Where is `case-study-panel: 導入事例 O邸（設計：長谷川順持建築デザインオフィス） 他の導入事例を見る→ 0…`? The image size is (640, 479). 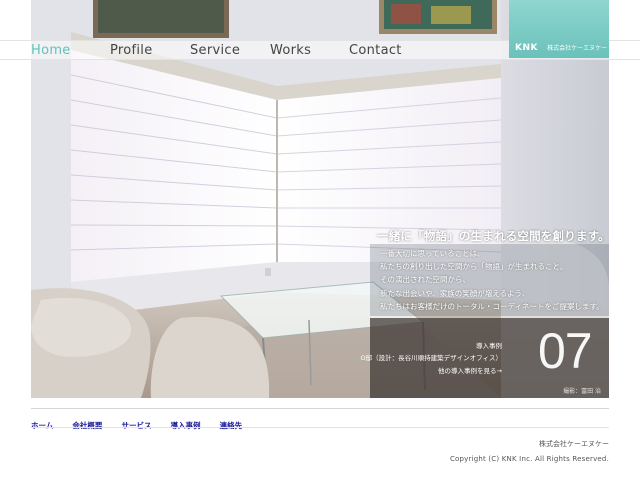
case-study-panel: 導入事例 O邸（設計：長谷川順持建築デザインオフィス） 他の導入事例を見る→ 0… is located at coordinates (485, 358).